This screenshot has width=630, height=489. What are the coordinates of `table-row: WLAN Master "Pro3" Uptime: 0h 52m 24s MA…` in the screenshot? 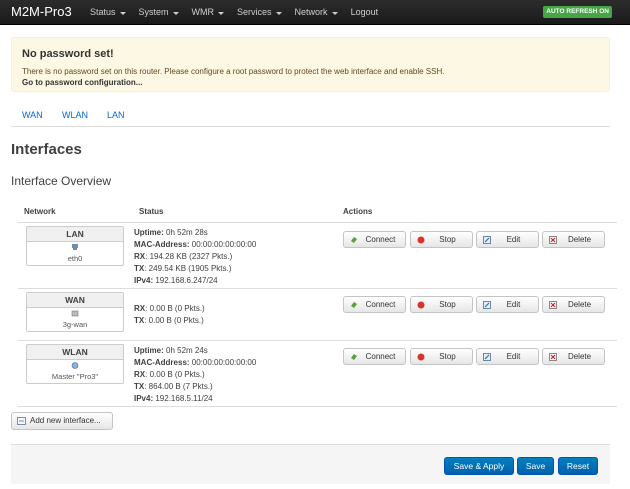 It's located at (317, 374).